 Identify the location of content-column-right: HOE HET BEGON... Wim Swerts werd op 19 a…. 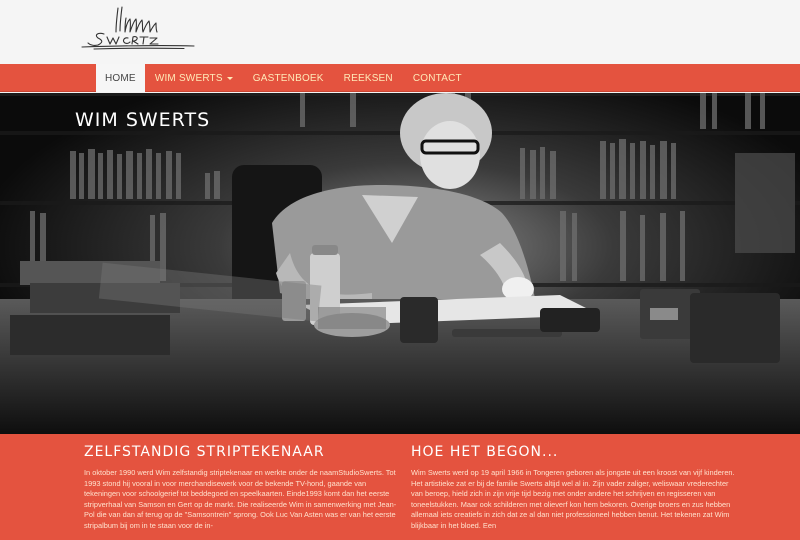
(576, 488).